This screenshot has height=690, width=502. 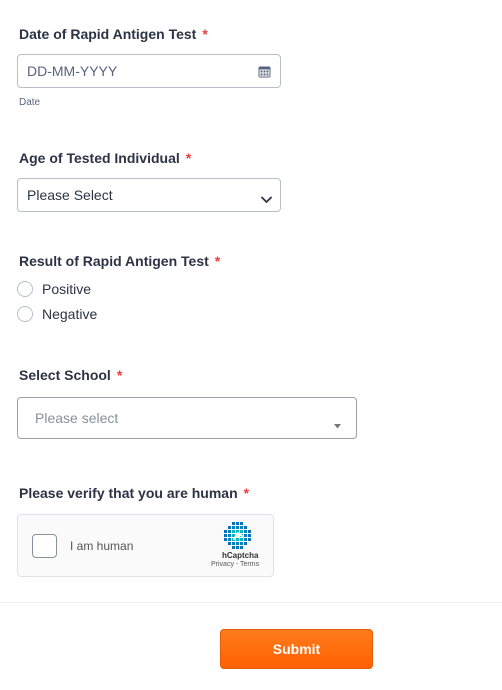 I want to click on chevron-down-icon, so click(x=266, y=199).